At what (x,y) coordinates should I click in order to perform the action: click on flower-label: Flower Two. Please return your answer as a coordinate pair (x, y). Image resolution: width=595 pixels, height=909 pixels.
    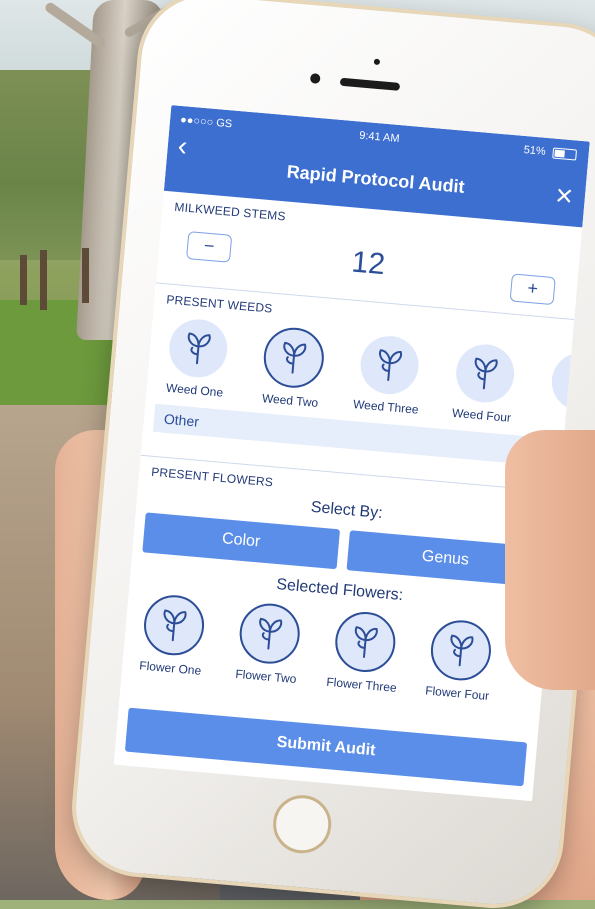
    Looking at the image, I should click on (265, 676).